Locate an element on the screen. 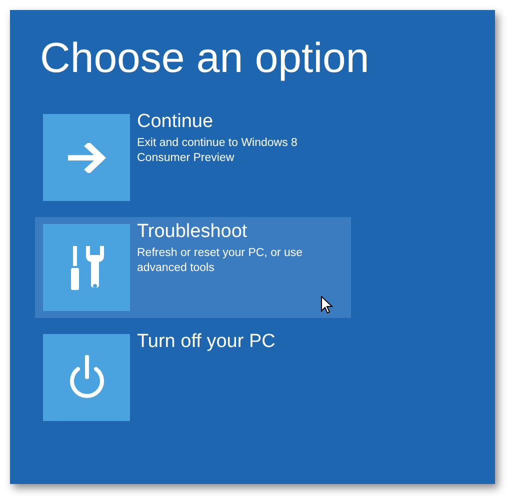  mouse-pointer-icon is located at coordinates (327, 305).